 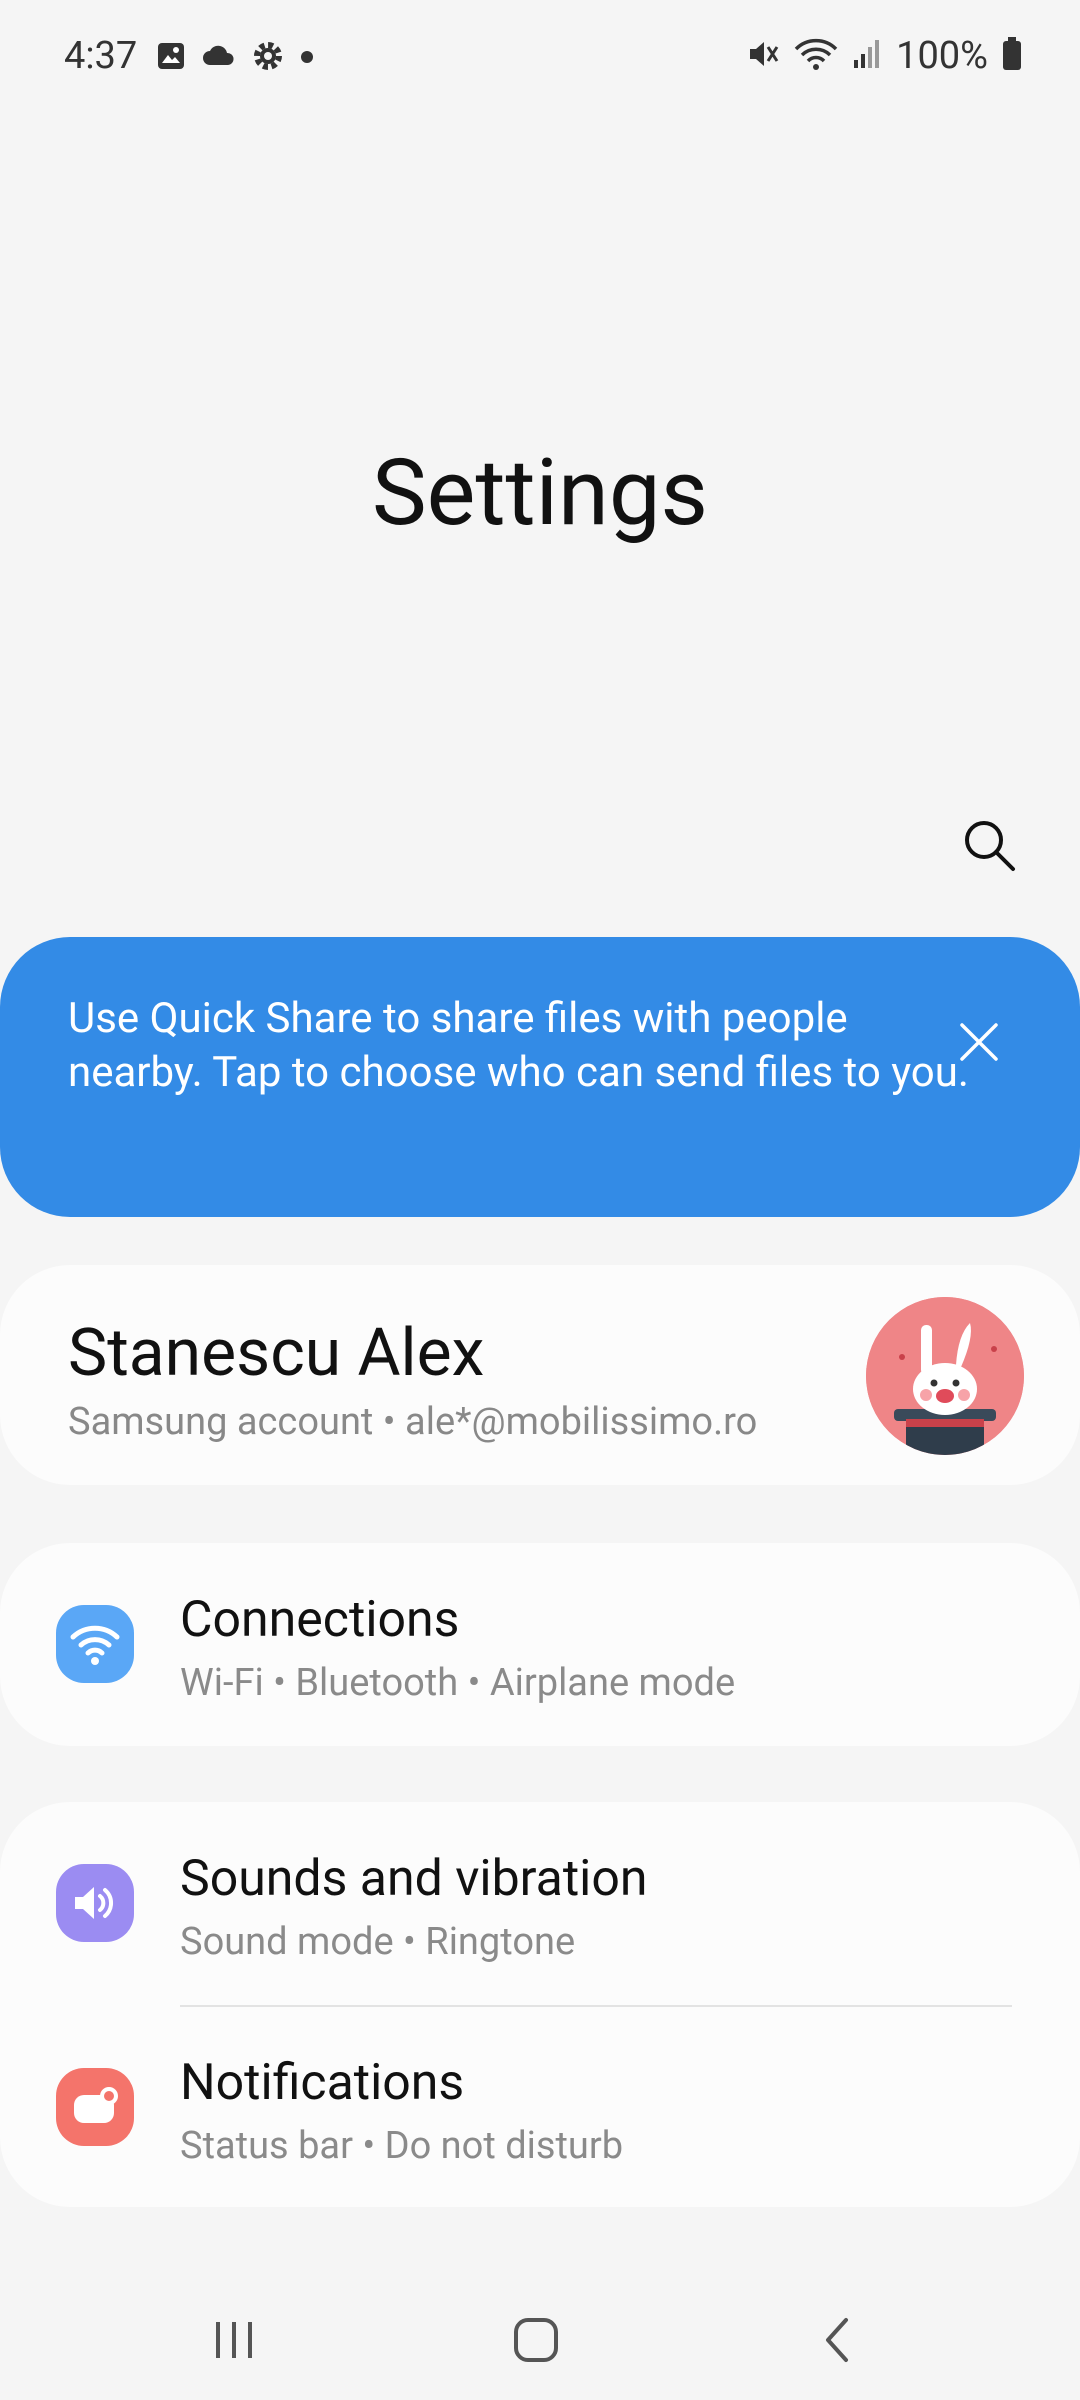 What do you see at coordinates (884, 56) in the screenshot?
I see `status-icons-right: 100%` at bounding box center [884, 56].